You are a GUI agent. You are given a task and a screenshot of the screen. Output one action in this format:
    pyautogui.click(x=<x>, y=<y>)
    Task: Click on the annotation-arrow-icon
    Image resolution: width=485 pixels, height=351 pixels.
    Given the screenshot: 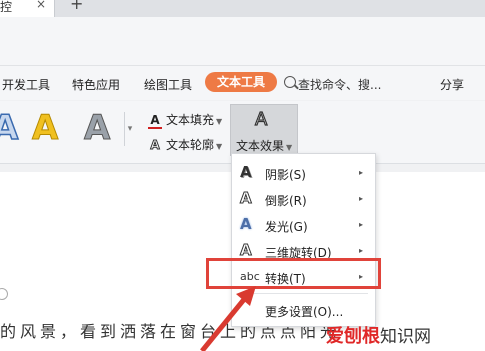 What is the action you would take?
    pyautogui.click(x=228, y=318)
    